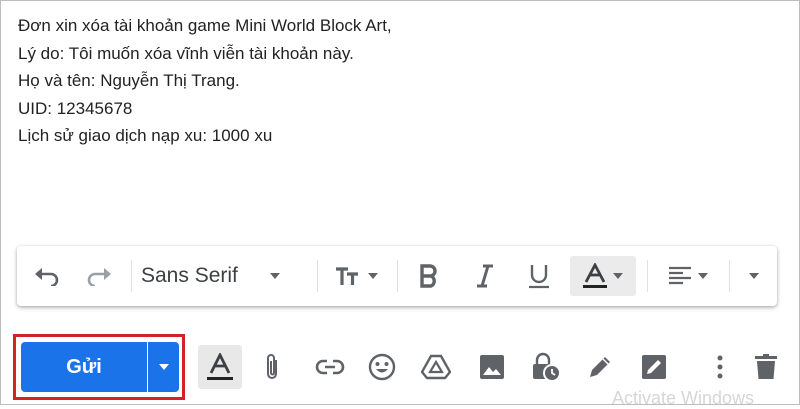  I want to click on body-line: Họ và tên: Nguyễn Thị Trang., so click(129, 80).